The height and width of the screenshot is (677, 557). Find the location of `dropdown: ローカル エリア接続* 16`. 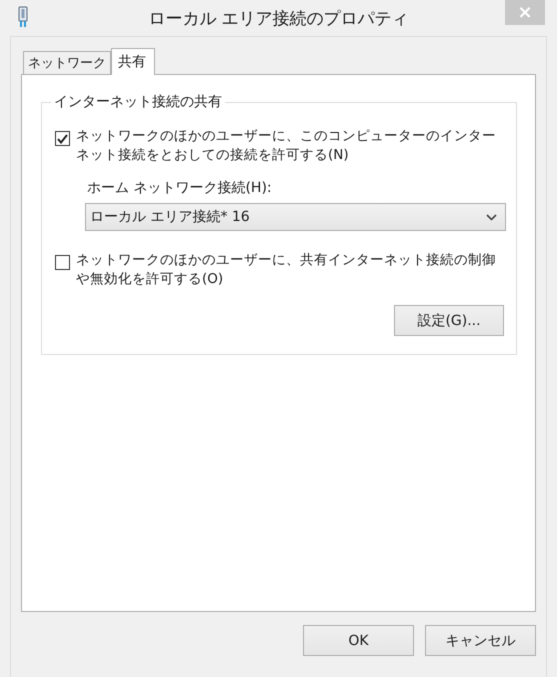

dropdown: ローカル エリア接続* 16 is located at coordinates (295, 217).